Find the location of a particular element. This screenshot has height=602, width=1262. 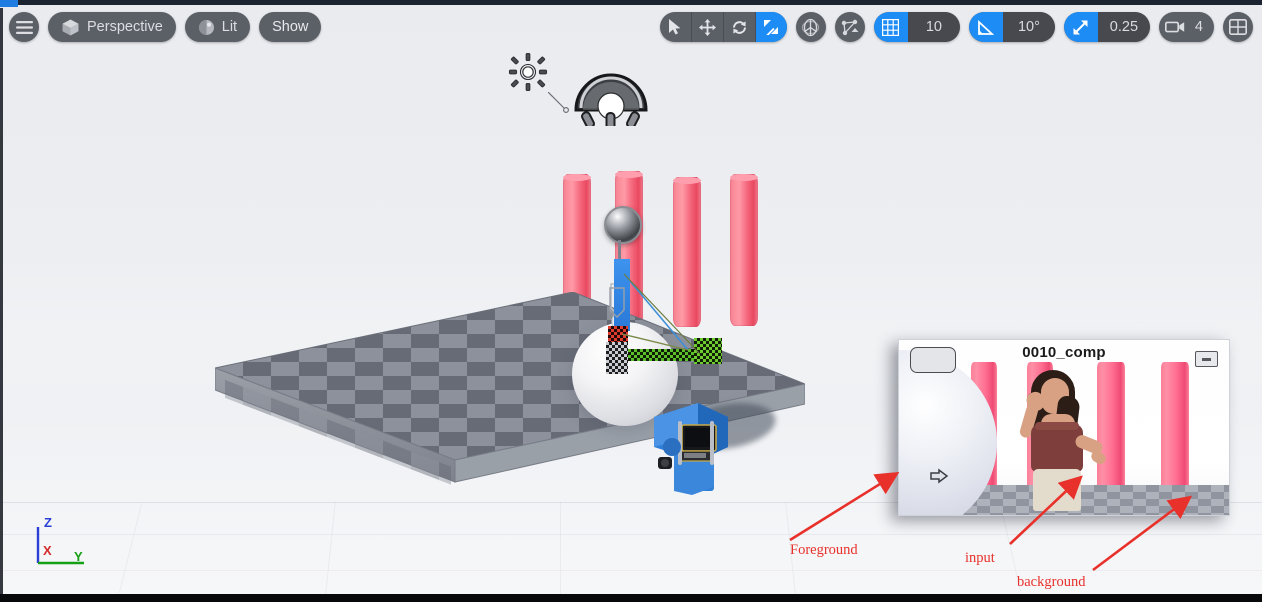

rotate-arrows-icon is located at coordinates (740, 27).